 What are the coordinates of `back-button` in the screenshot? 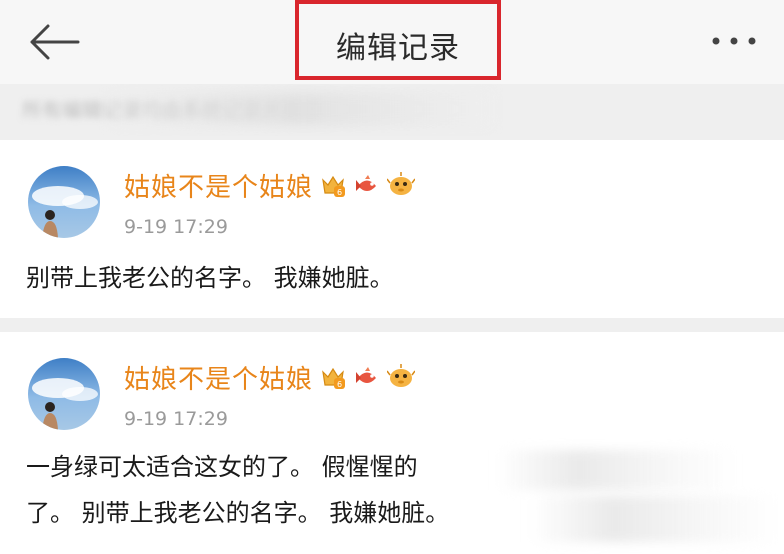 It's located at (54, 42).